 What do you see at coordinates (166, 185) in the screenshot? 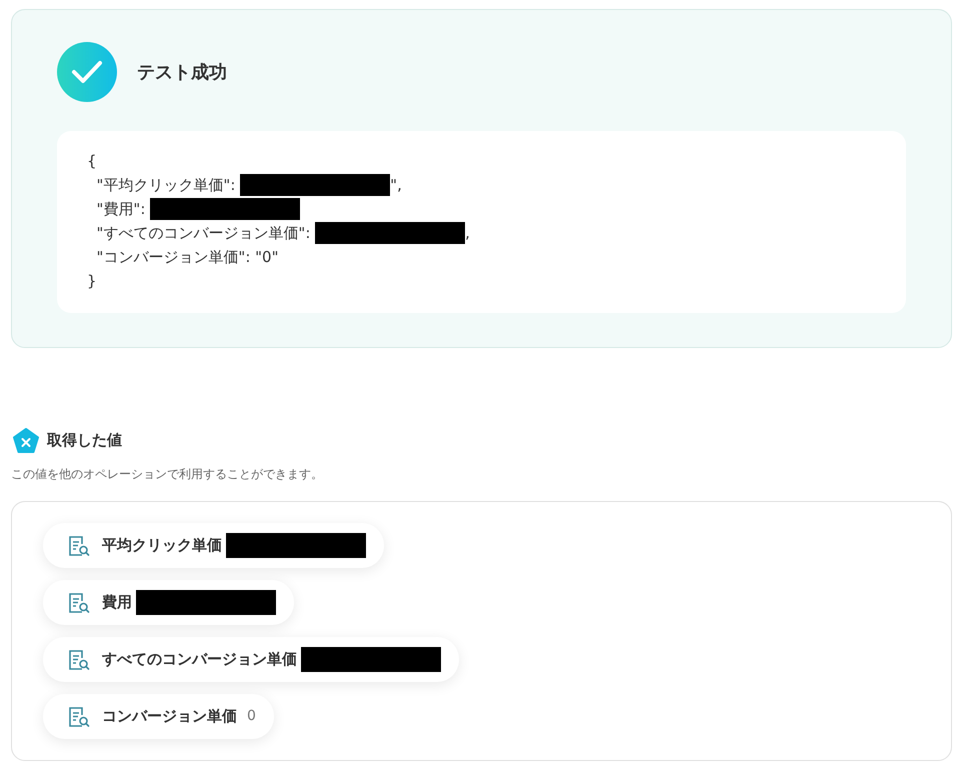
I see `code-line: "平均クリック単価":` at bounding box center [166, 185].